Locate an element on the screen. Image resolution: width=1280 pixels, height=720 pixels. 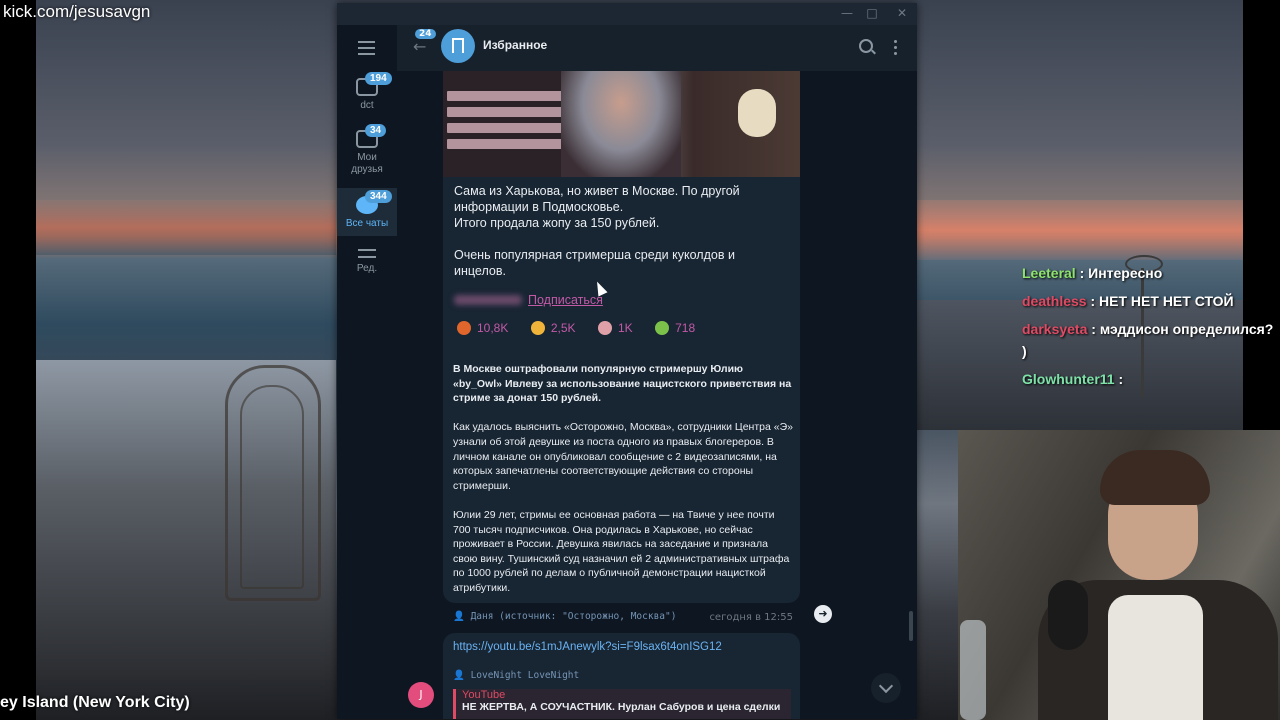
search-icon is located at coordinates (866, 46).